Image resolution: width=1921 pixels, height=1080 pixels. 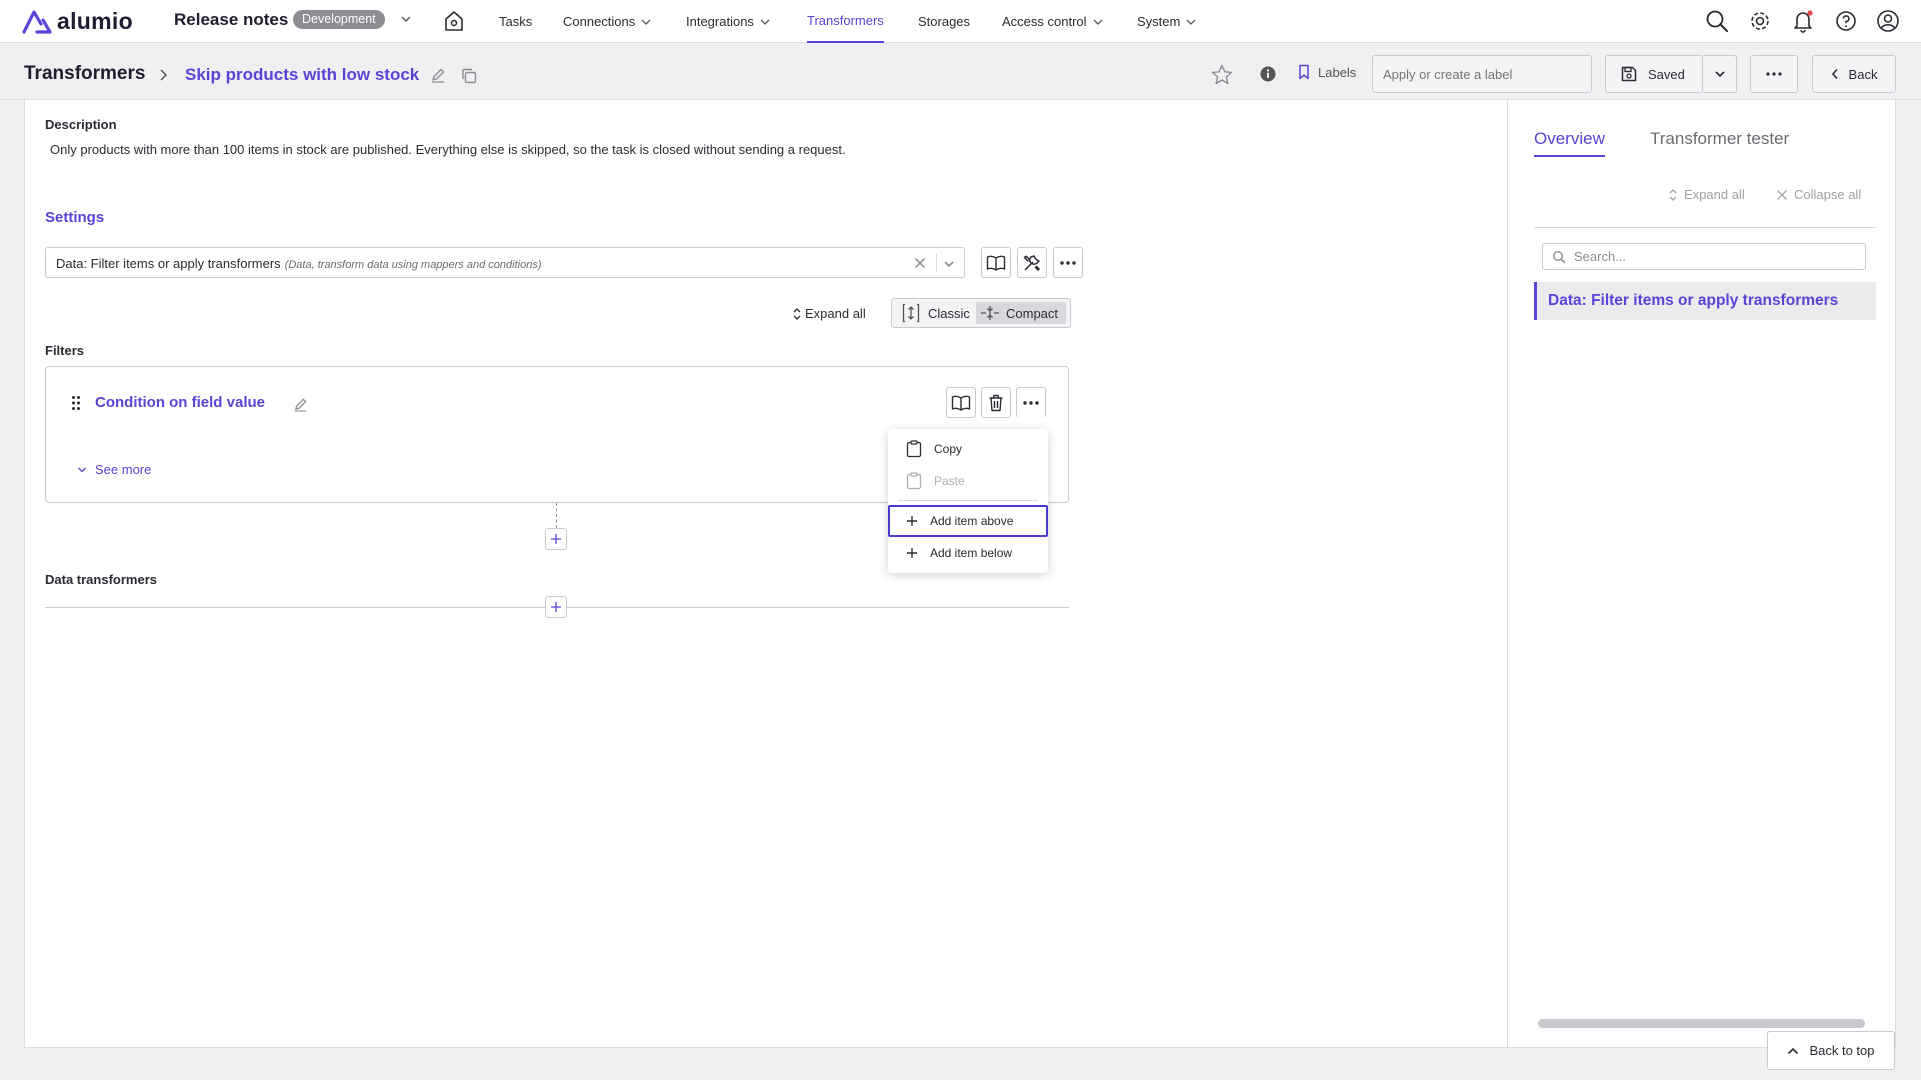 I want to click on tools-icon, so click(x=1032, y=262).